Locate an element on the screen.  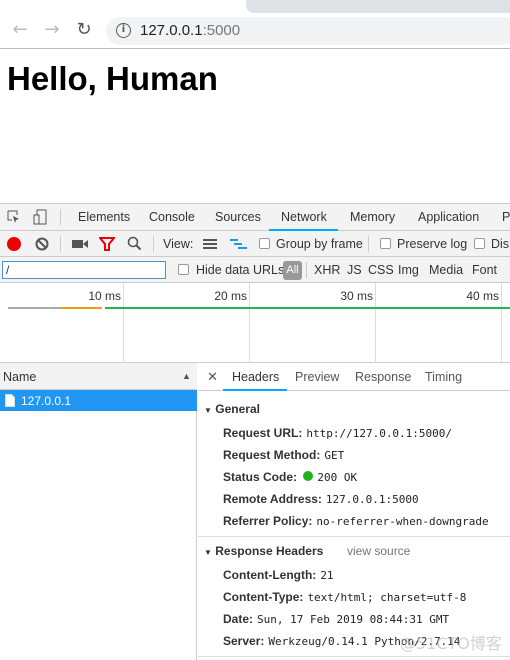
search-icon is located at coordinates (134, 243).